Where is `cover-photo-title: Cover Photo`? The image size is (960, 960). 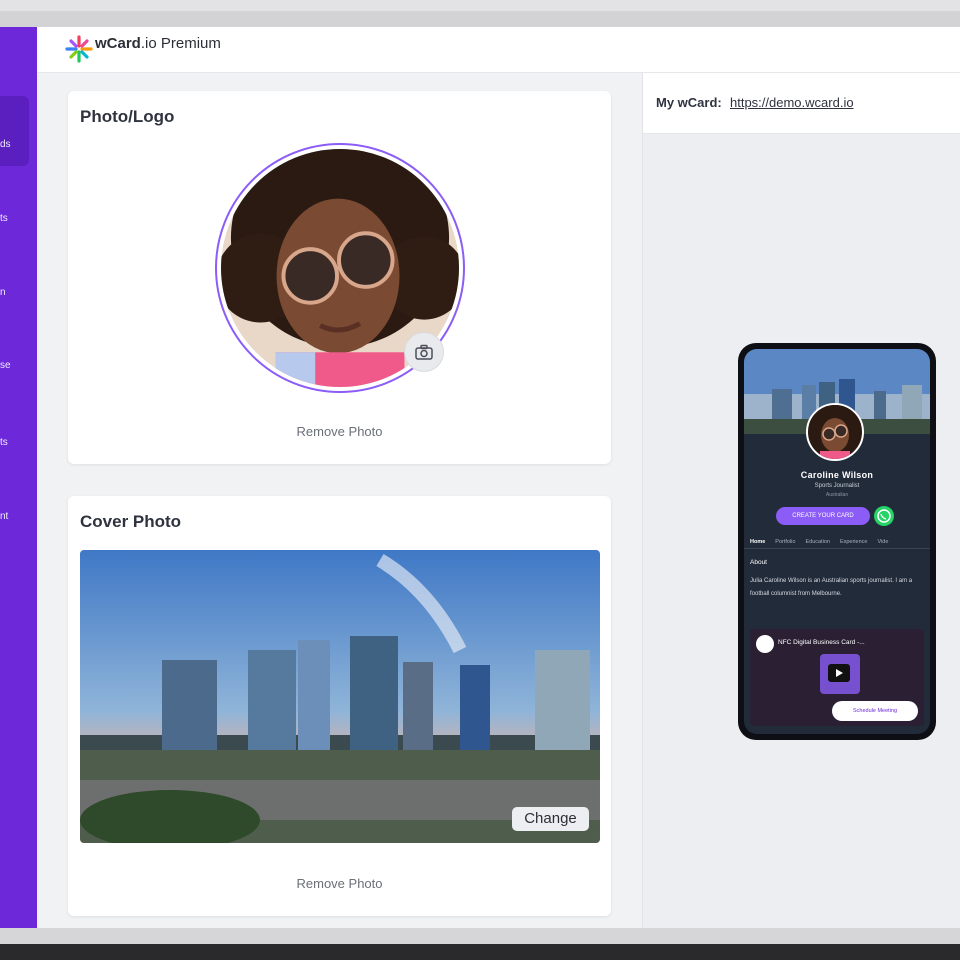 cover-photo-title: Cover Photo is located at coordinates (131, 521).